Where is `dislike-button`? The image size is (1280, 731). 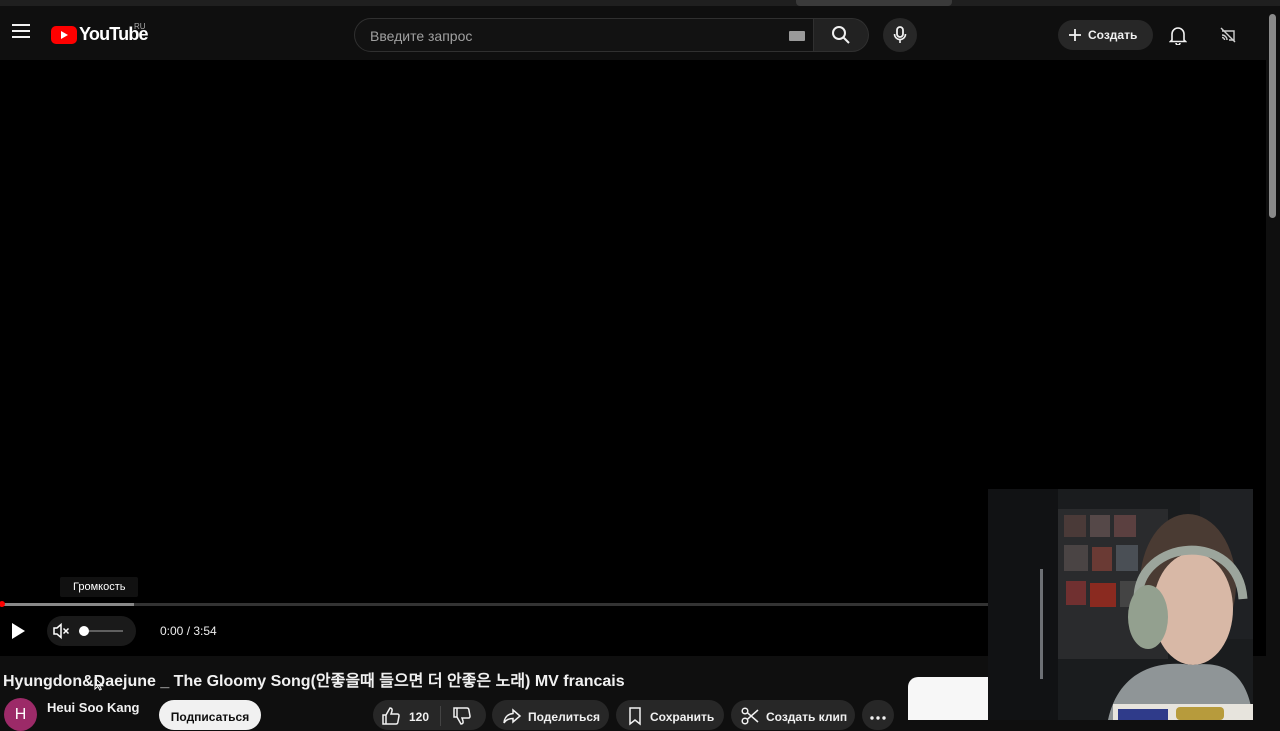
dislike-button is located at coordinates (462, 717).